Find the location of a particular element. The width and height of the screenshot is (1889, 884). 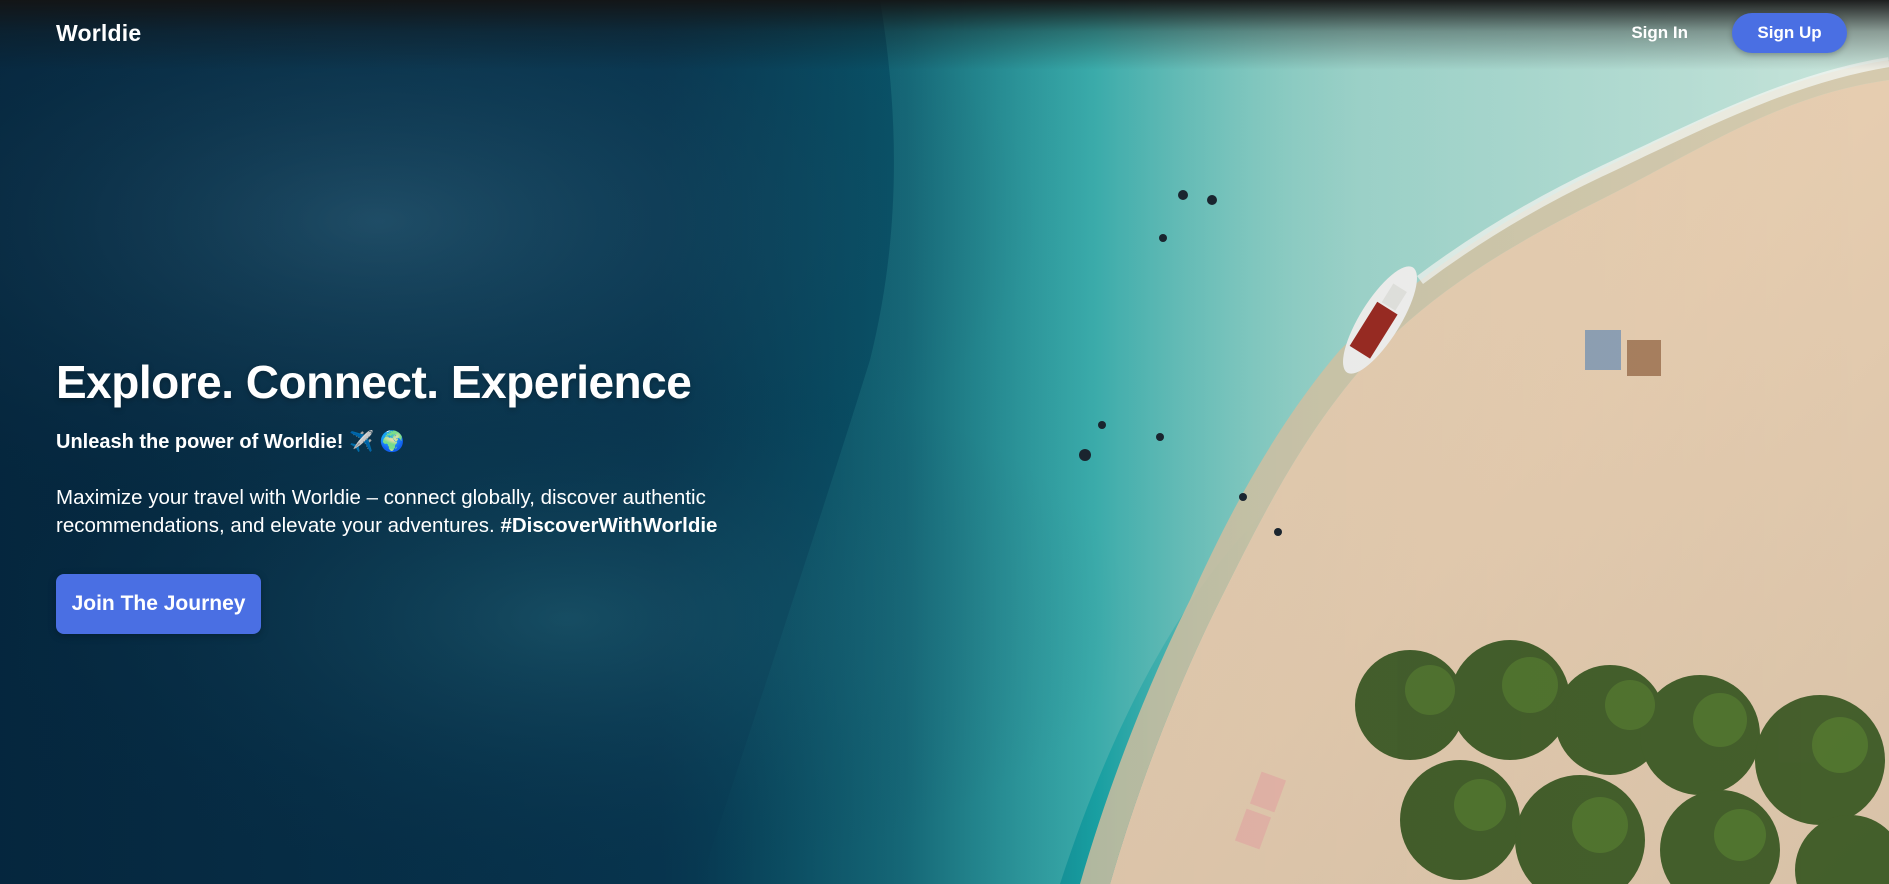

sign-in-link: Sign In is located at coordinates (1659, 33).